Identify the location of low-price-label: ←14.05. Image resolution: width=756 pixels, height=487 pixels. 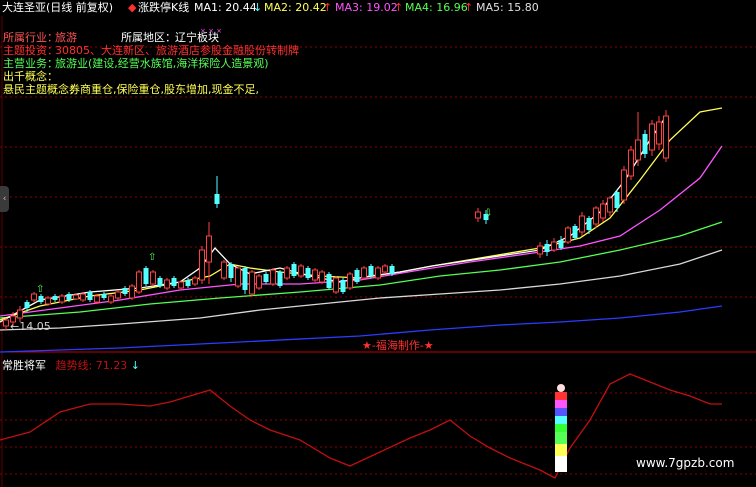
(30, 326).